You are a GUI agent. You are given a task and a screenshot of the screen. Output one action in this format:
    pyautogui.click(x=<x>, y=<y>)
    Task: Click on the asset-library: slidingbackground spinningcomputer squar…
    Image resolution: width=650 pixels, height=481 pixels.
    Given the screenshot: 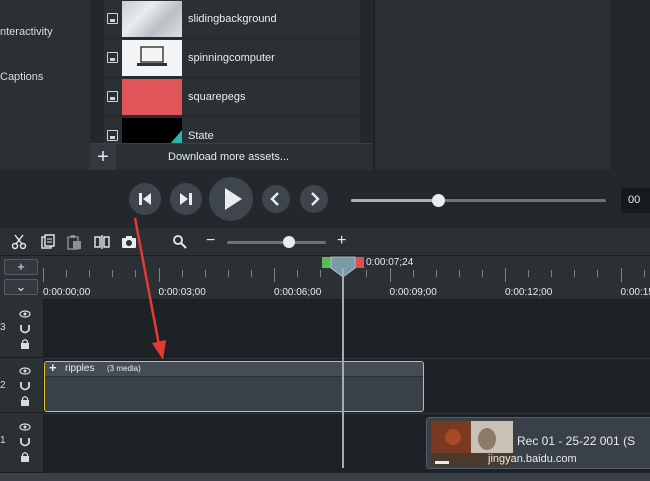 What is the action you would take?
    pyautogui.click(x=232, y=78)
    